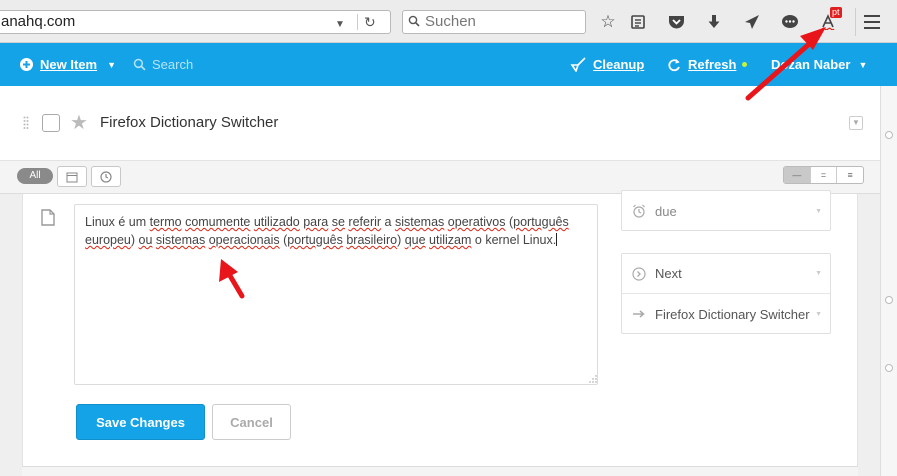 Image resolution: width=897 pixels, height=476 pixels. What do you see at coordinates (712, 64) in the screenshot?
I see `refresh-label: Refresh` at bounding box center [712, 64].